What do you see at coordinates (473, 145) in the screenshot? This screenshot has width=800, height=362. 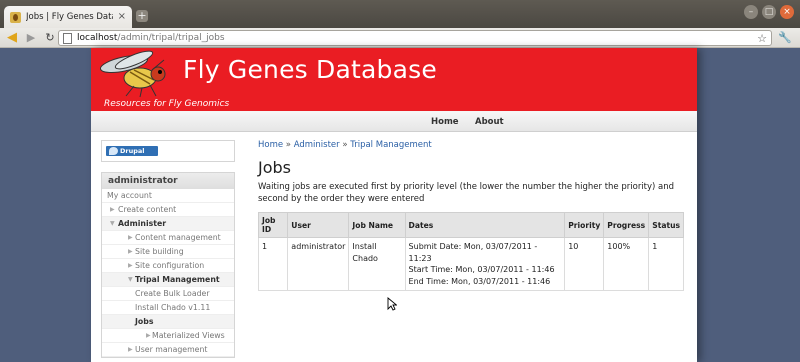 I see `breadcrumb: Home » Administer » Tripal Management` at bounding box center [473, 145].